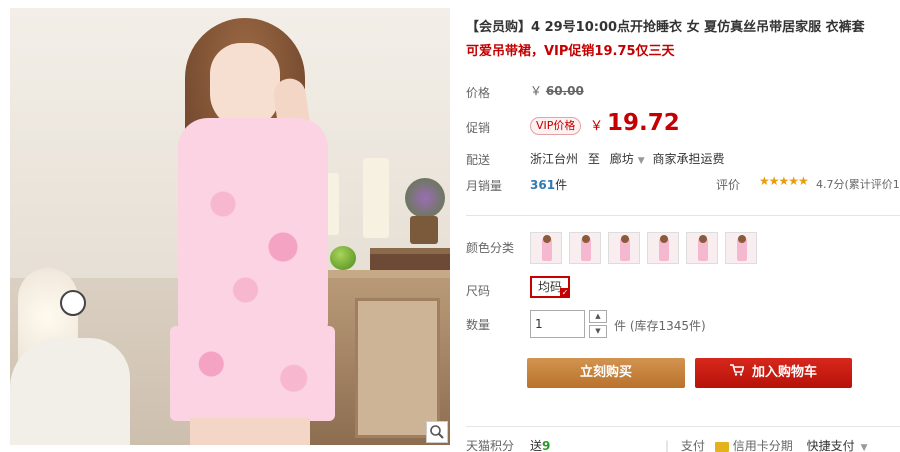  Describe the element at coordinates (557, 324) in the screenshot. I see `quantity-input: 1` at that location.